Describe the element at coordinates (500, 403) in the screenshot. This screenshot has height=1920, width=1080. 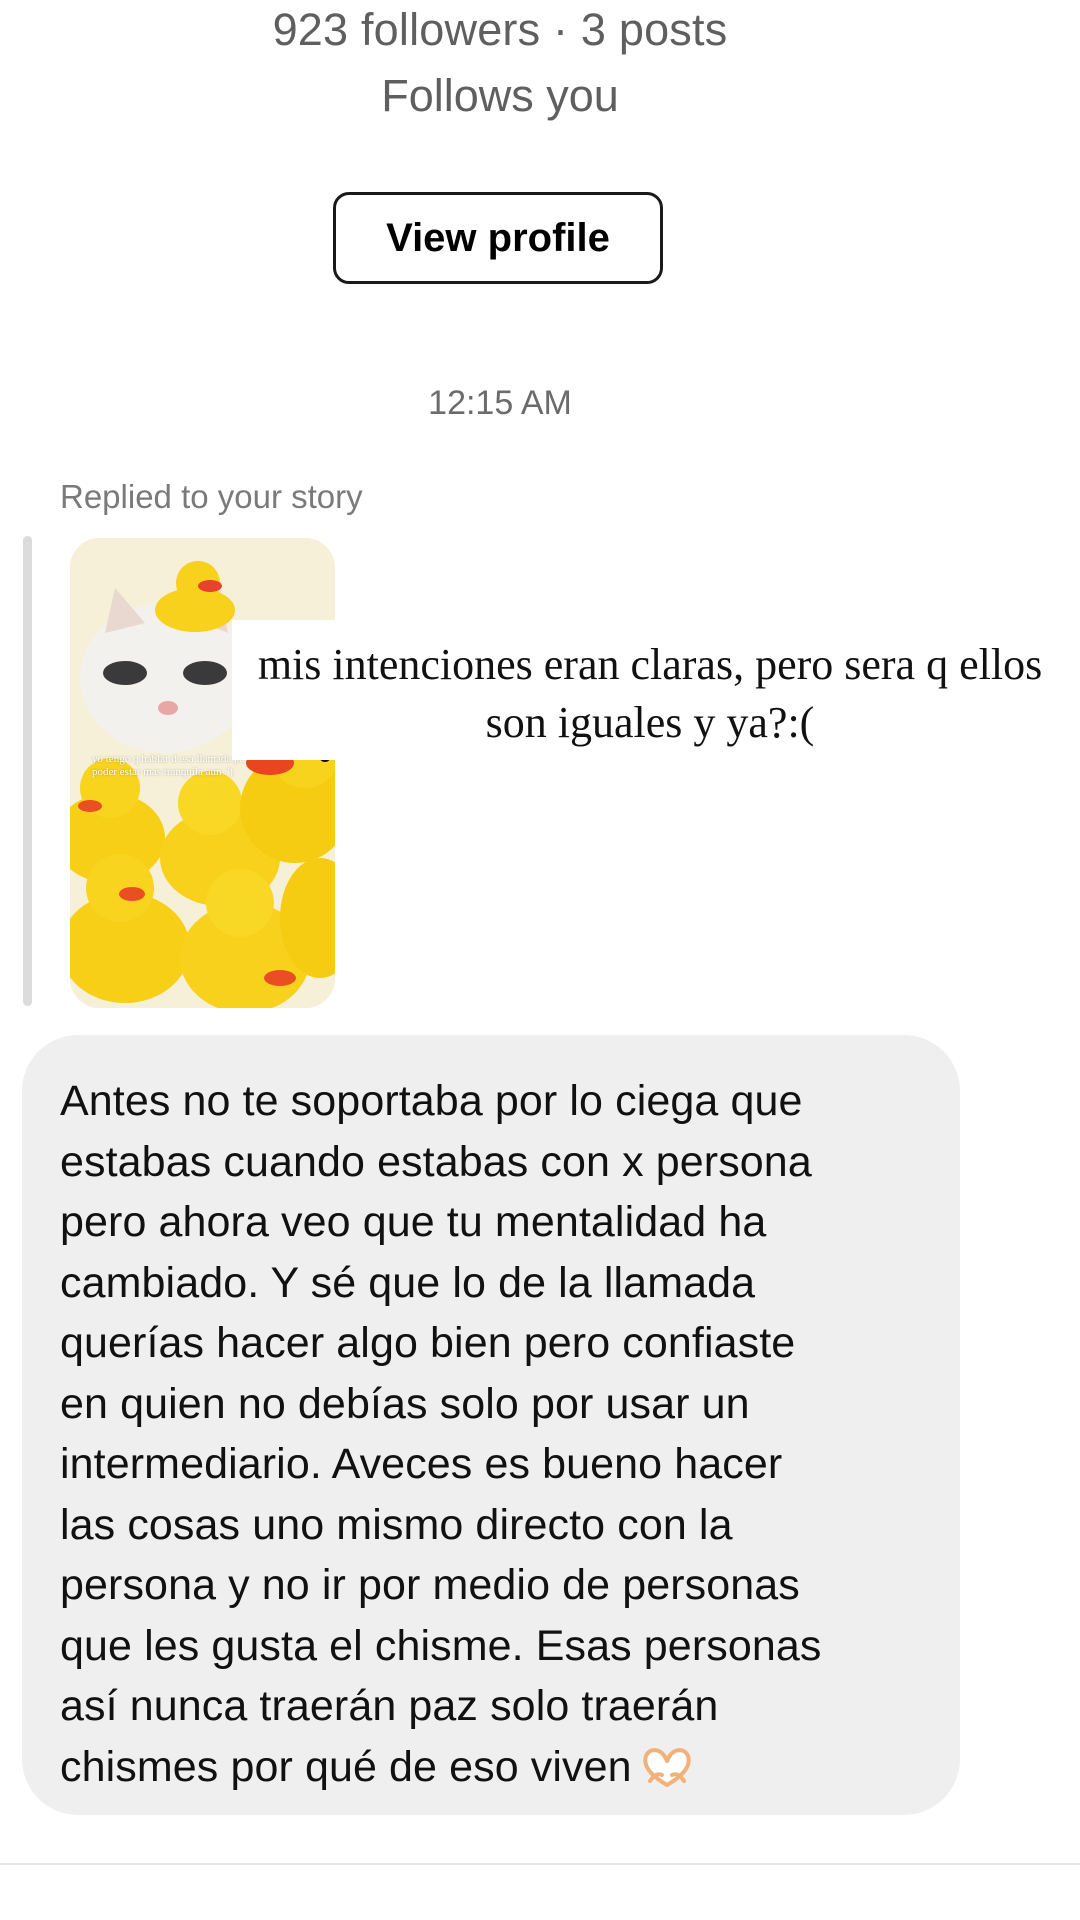
I see `message-timestamp: 12:15 AM` at that location.